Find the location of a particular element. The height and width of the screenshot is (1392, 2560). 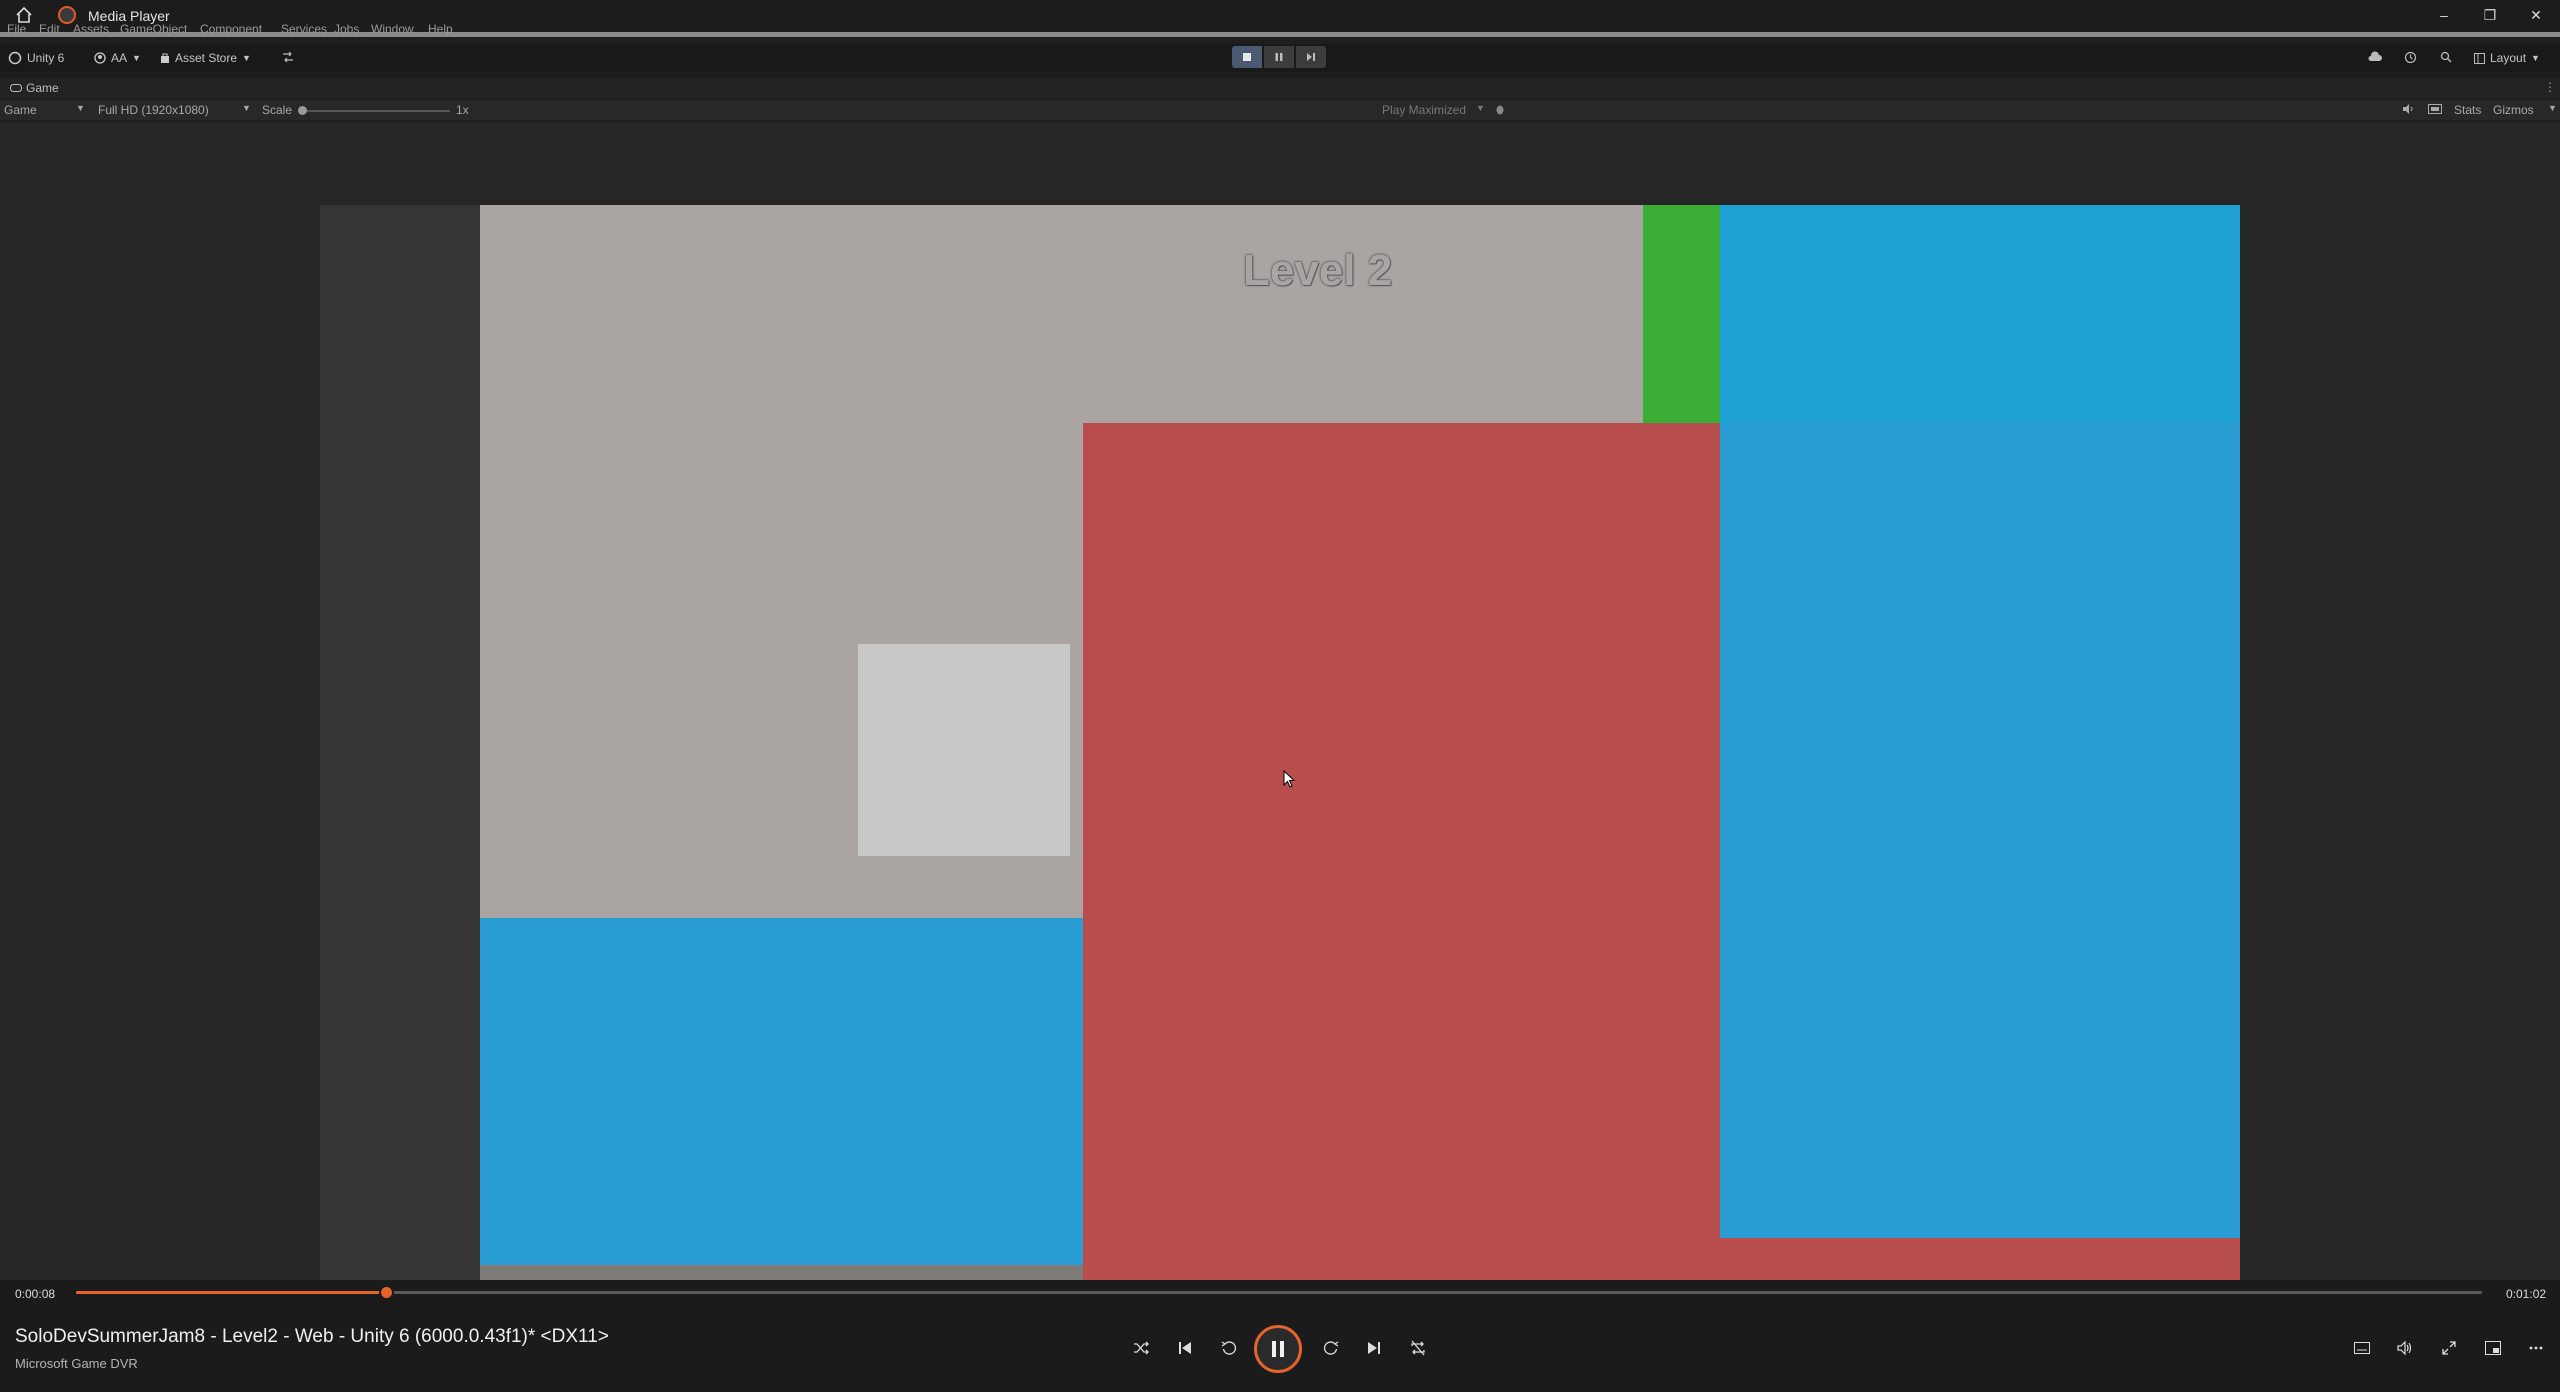

forward-30-button is located at coordinates (1331, 1348).